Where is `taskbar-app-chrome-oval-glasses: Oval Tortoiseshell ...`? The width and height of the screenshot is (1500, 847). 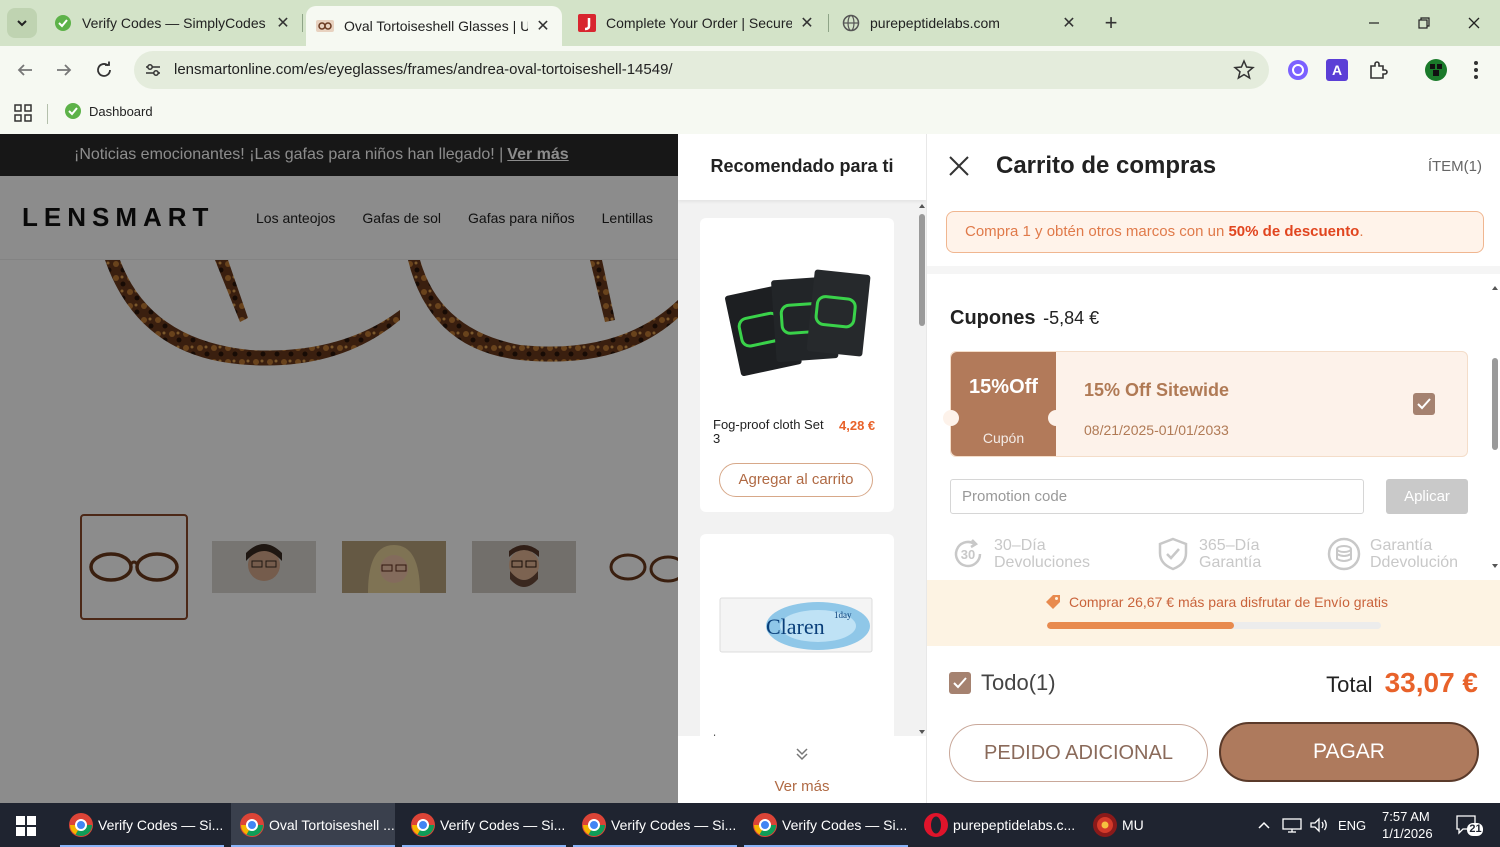
taskbar-app-chrome-oval-glasses: Oval Tortoiseshell ... is located at coordinates (313, 825).